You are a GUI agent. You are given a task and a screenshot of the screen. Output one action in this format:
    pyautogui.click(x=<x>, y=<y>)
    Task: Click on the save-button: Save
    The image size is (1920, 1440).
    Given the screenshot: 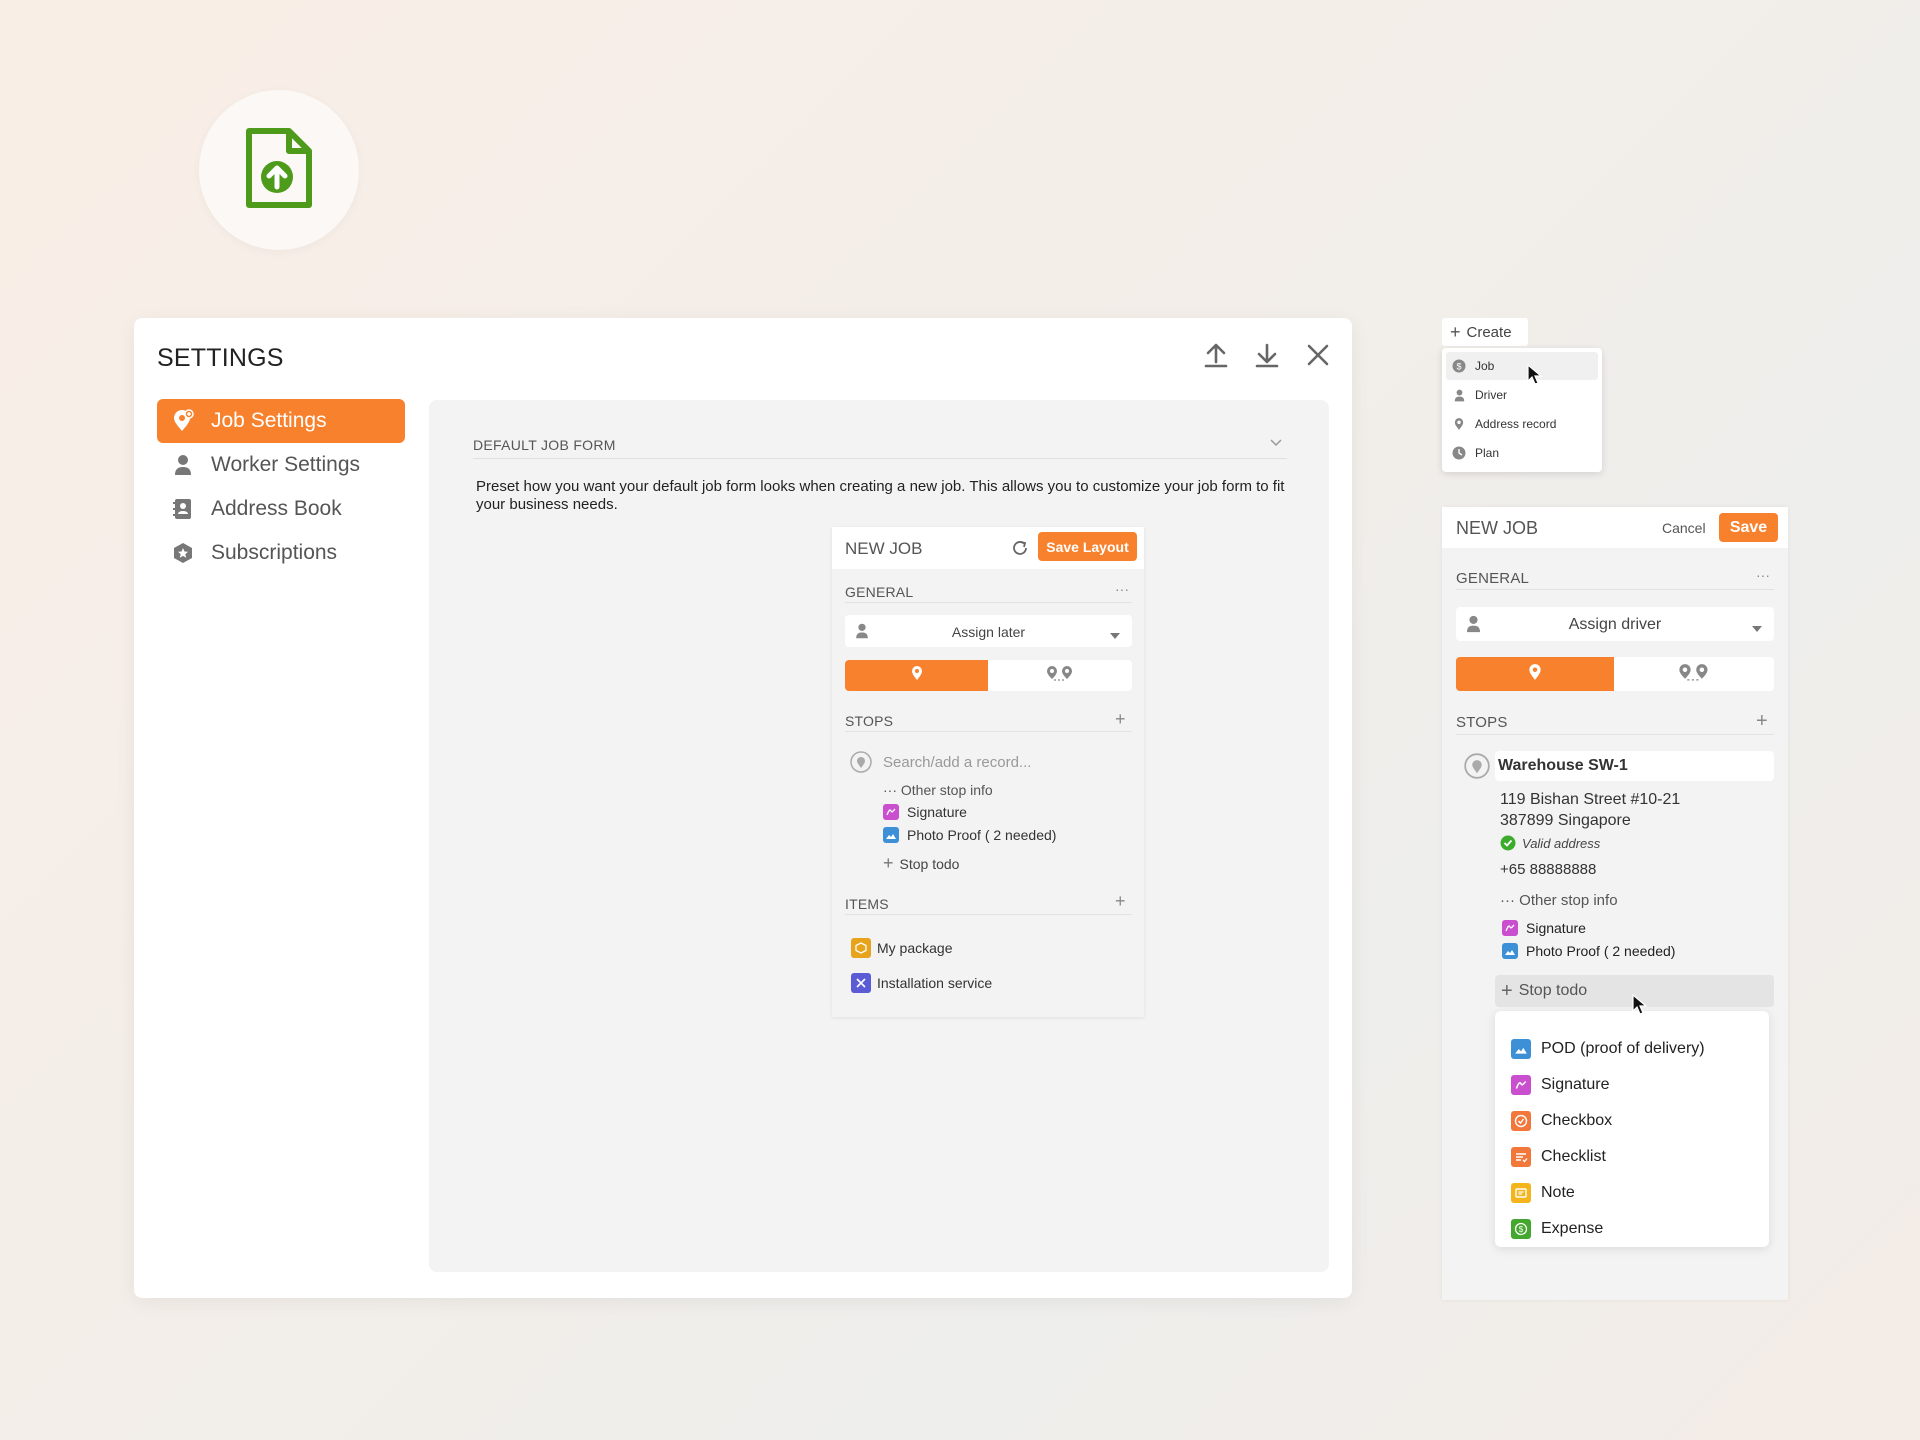 What is the action you would take?
    pyautogui.click(x=1748, y=527)
    